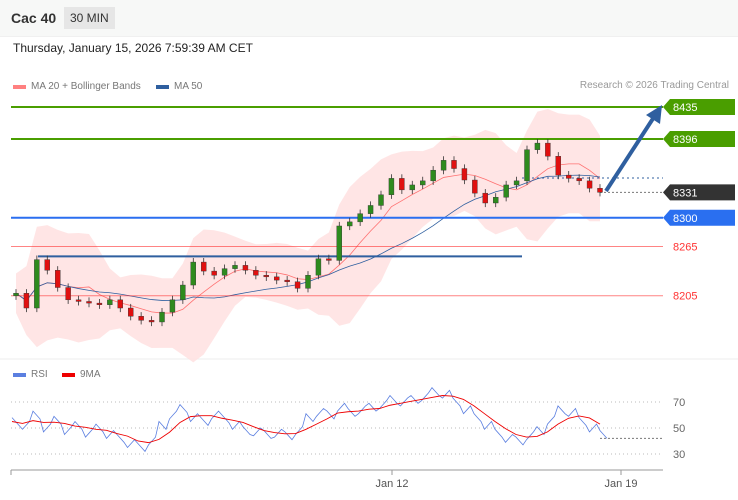  What do you see at coordinates (685, 247) in the screenshot?
I see `level-label-8265: 8265` at bounding box center [685, 247].